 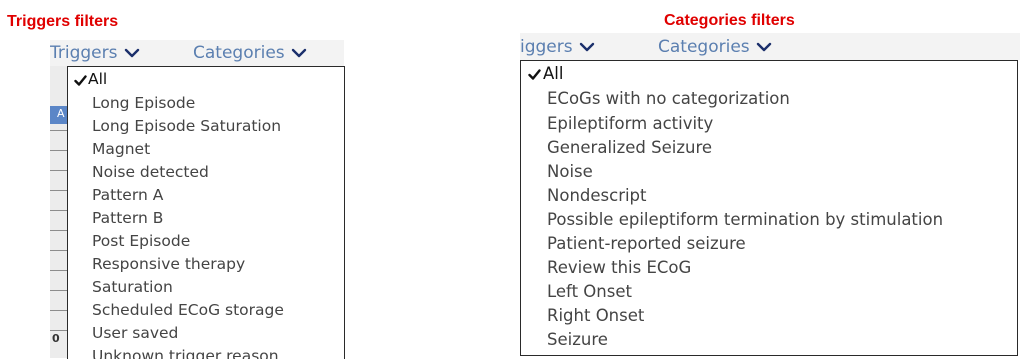 What do you see at coordinates (780, 73) in the screenshot?
I see `category-option-all: All` at bounding box center [780, 73].